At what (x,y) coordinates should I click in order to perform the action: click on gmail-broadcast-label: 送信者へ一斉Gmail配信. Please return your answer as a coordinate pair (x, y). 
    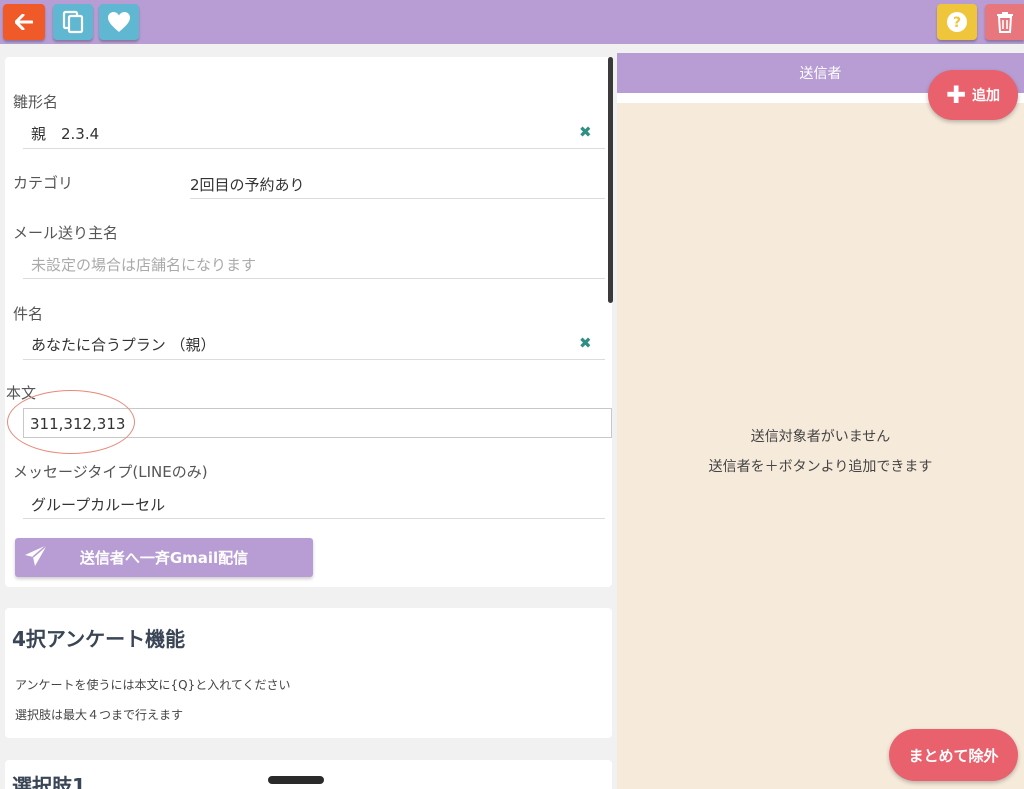
    Looking at the image, I should click on (164, 558).